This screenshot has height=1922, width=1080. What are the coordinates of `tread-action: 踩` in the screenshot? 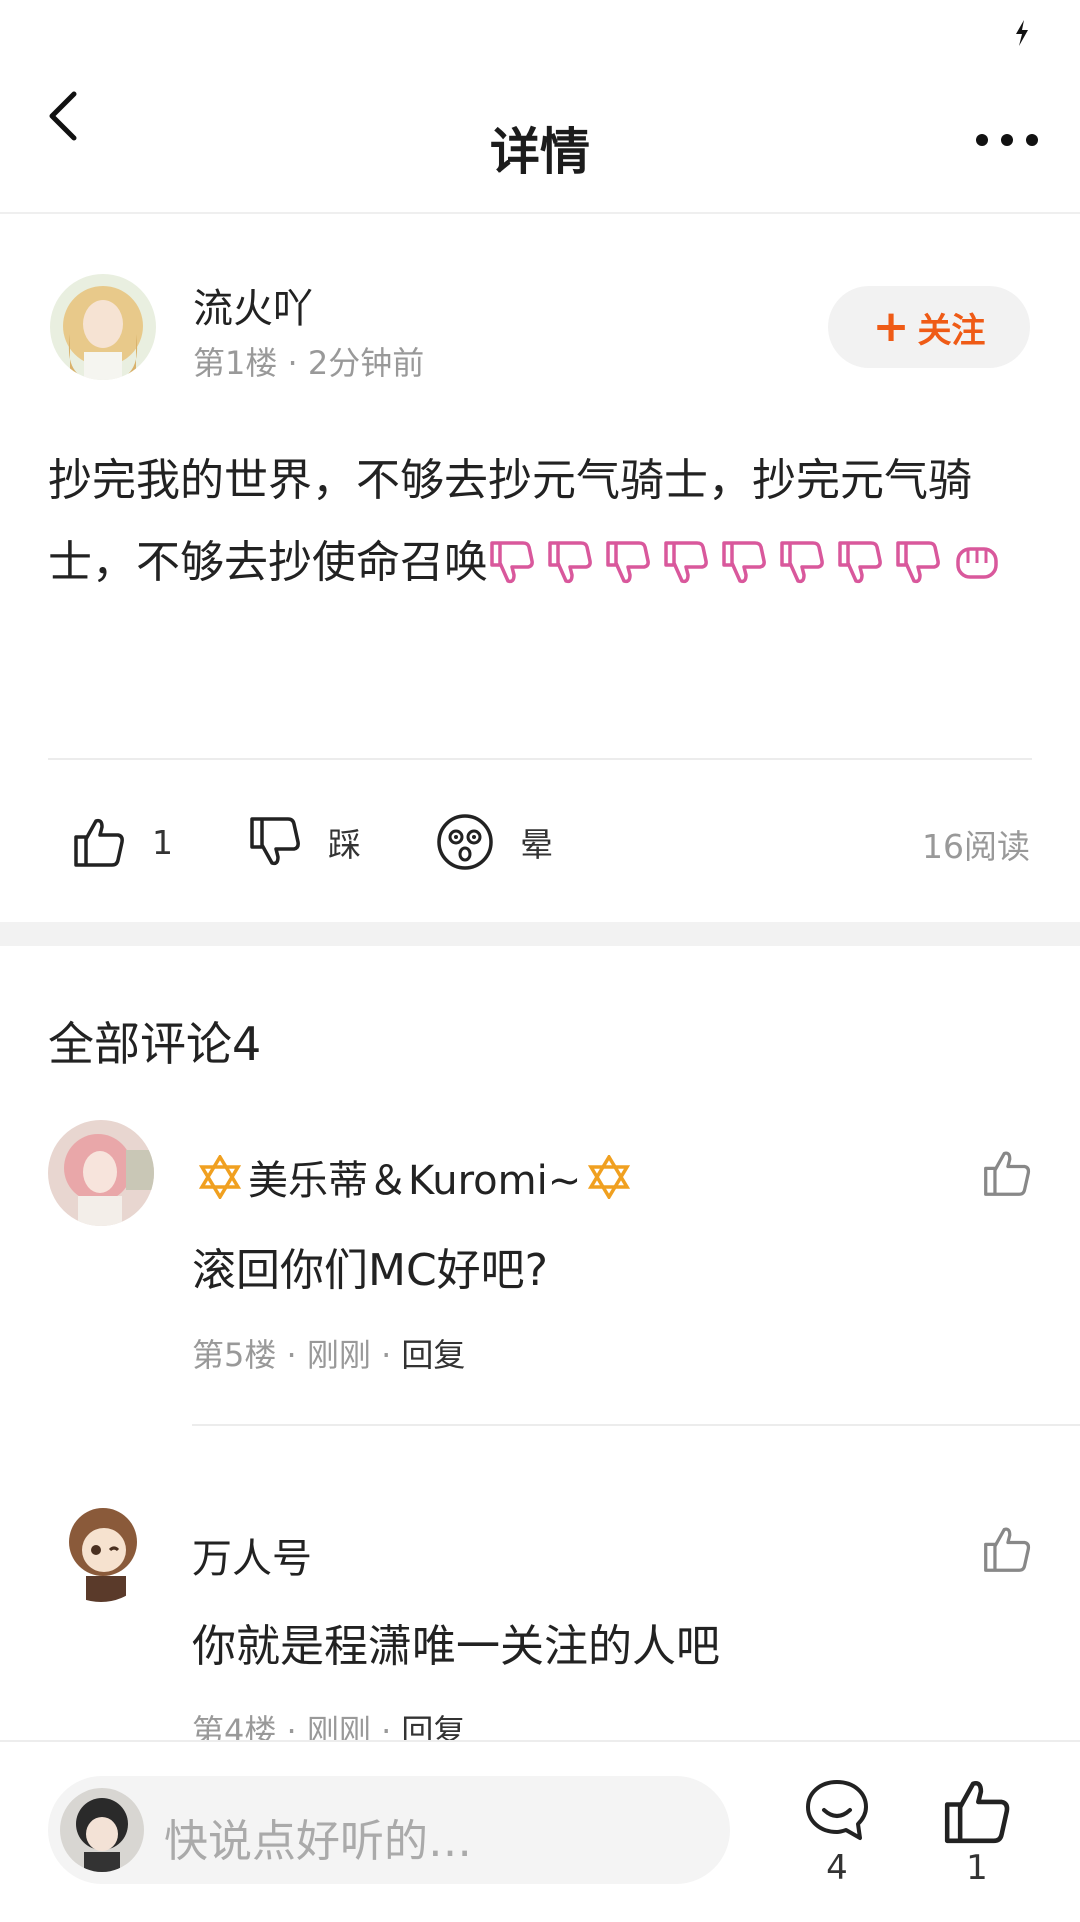 It's located at (304, 842).